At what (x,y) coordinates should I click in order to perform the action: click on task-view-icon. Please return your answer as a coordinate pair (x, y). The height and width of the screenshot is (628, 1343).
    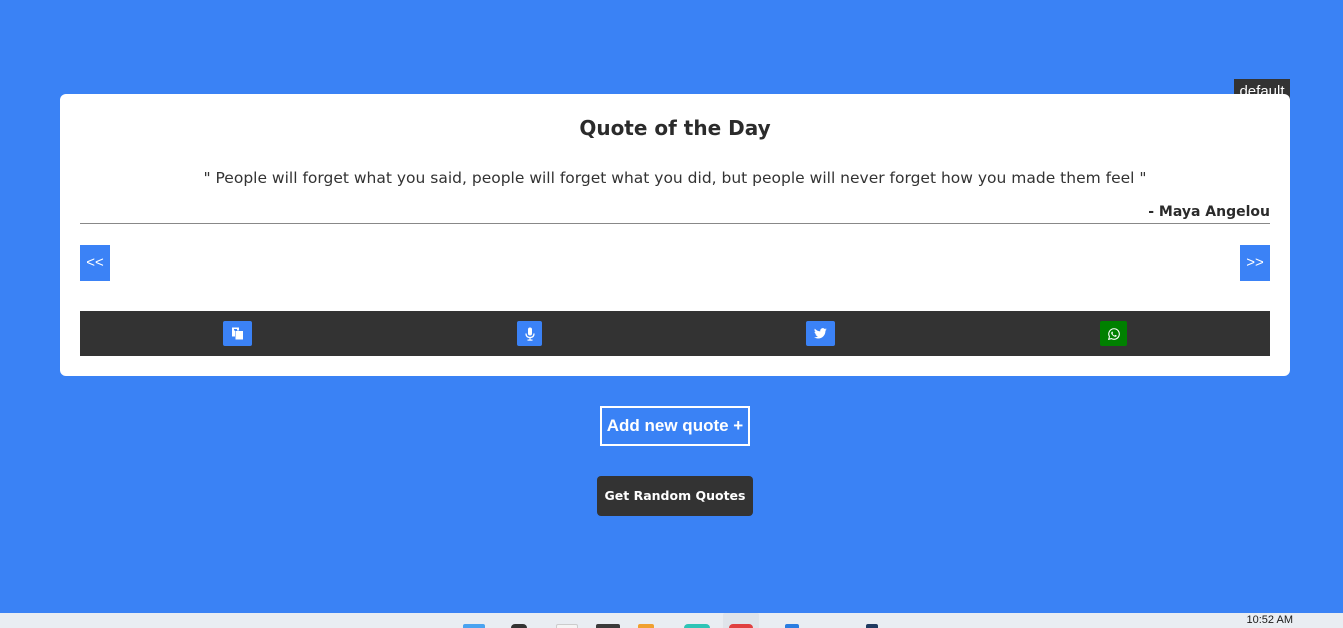
    Looking at the image, I should click on (567, 626).